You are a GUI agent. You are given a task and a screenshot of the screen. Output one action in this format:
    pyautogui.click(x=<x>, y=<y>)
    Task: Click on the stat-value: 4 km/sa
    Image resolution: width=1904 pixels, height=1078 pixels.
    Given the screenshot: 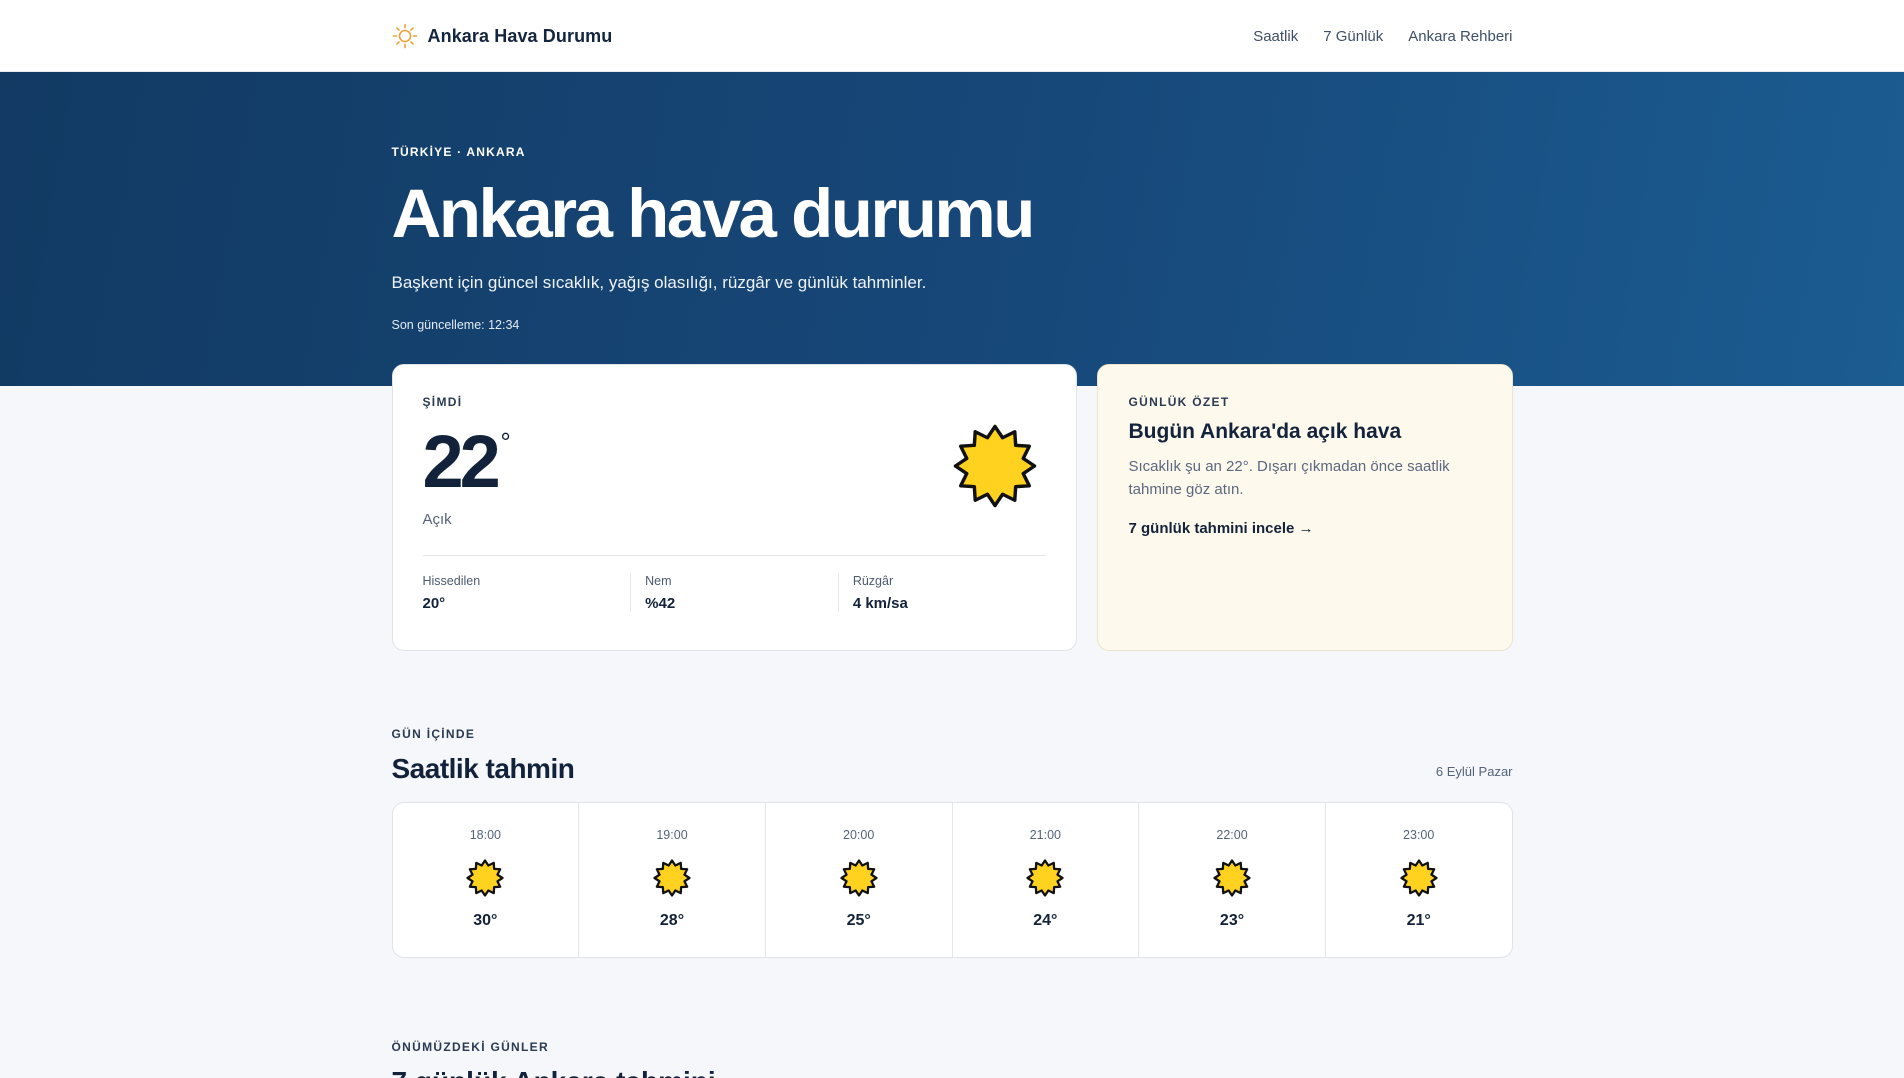 What is the action you would take?
    pyautogui.click(x=880, y=603)
    